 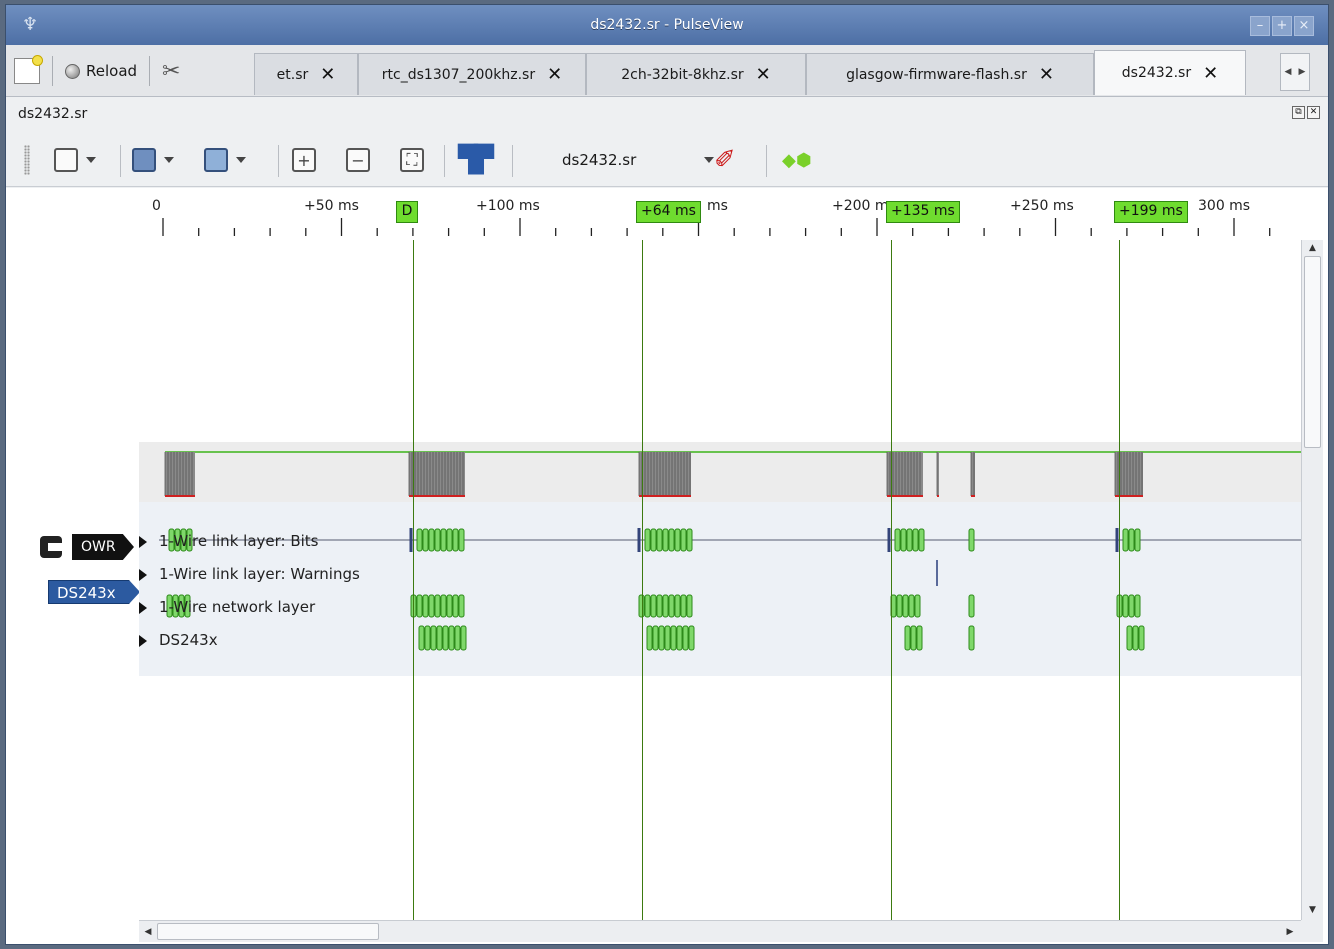 I want to click on cursor-line-d, so click(x=413, y=580).